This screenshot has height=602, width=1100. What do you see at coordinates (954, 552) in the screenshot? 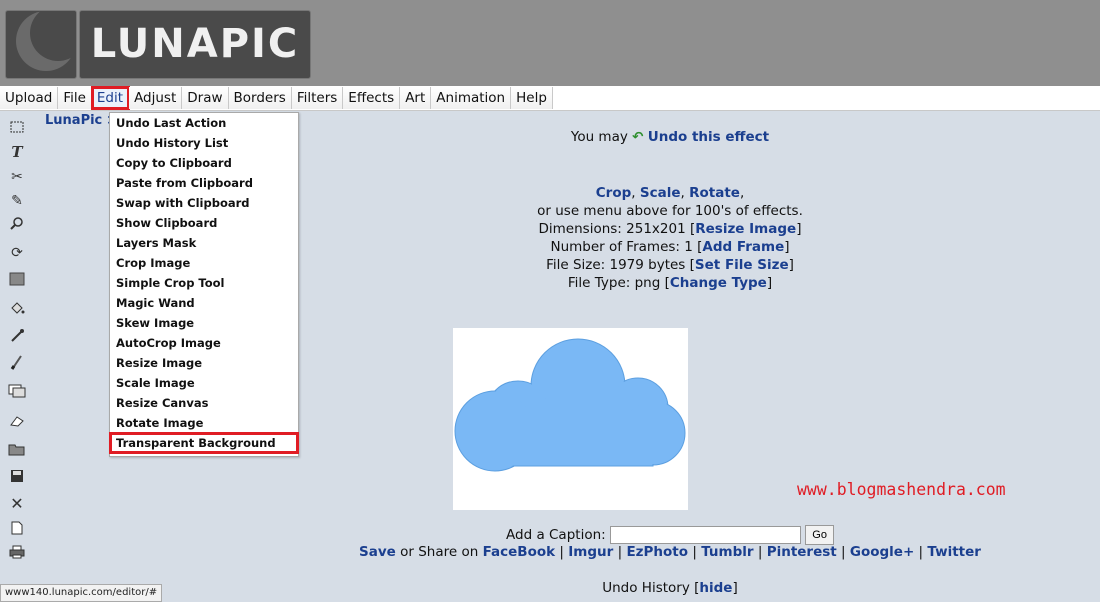
I see `share-twitter-link: Twitter` at bounding box center [954, 552].